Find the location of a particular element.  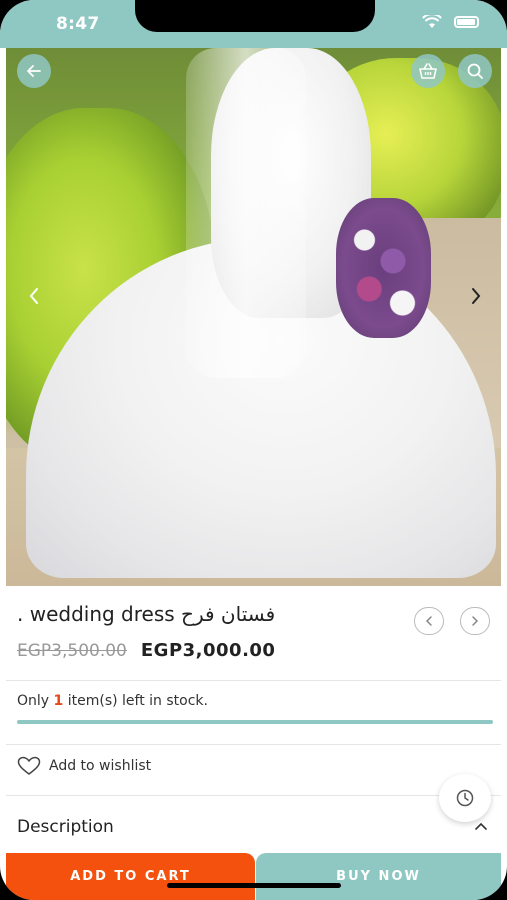

wishlist-label: Add to wishlist is located at coordinates (100, 766).